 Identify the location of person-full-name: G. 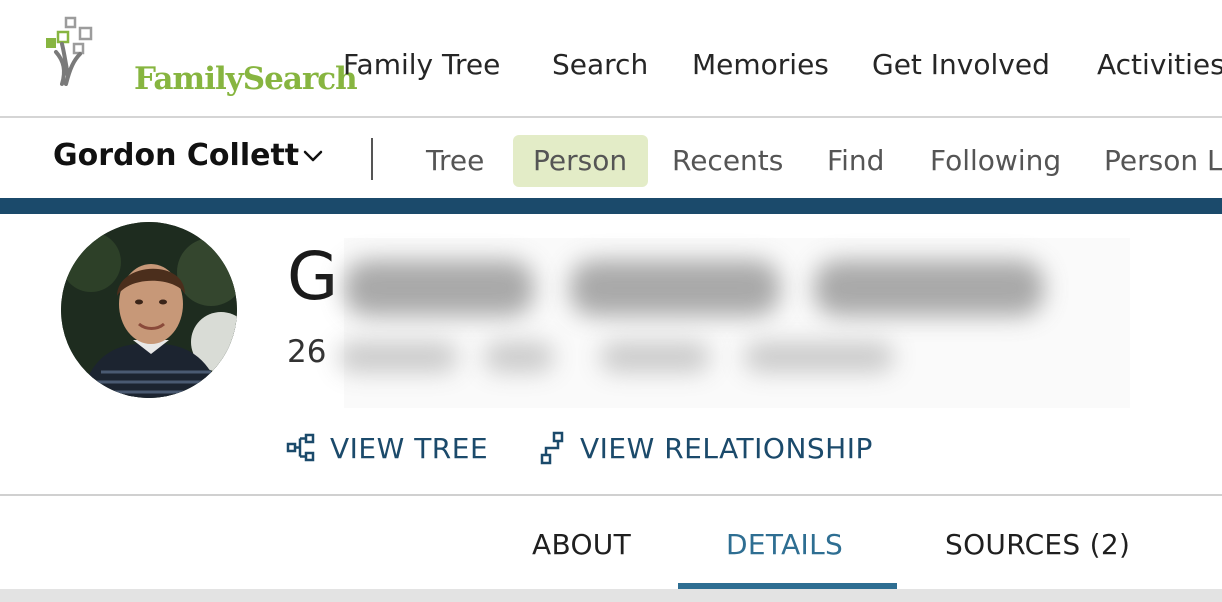
(313, 276).